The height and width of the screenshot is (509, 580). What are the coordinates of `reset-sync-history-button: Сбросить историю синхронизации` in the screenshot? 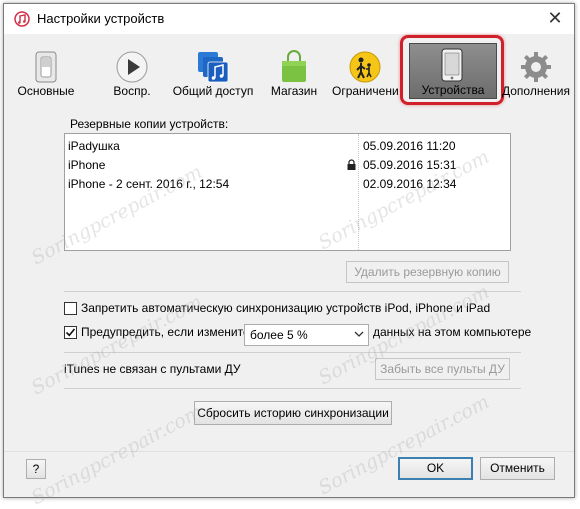 It's located at (293, 413).